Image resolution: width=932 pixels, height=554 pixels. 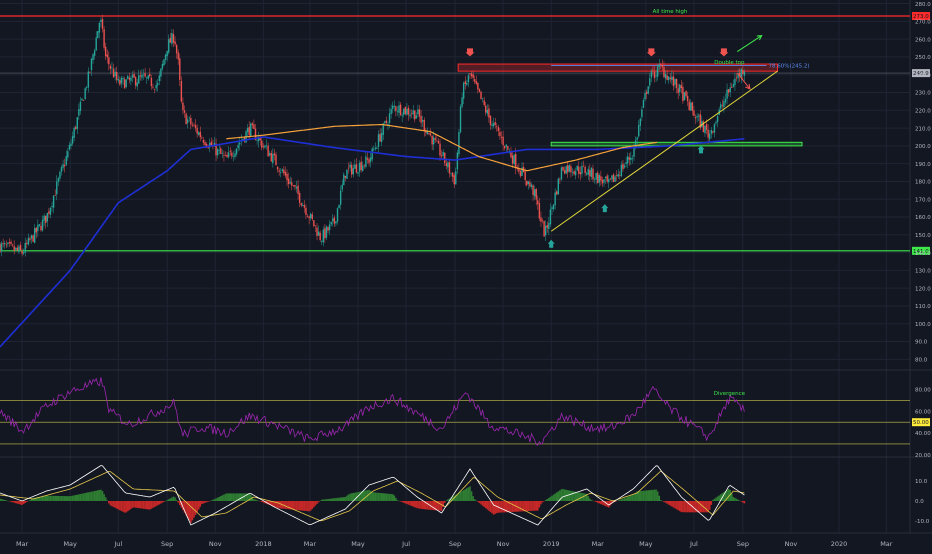 What do you see at coordinates (922, 522) in the screenshot?
I see `macd-tick-label: -10.0` at bounding box center [922, 522].